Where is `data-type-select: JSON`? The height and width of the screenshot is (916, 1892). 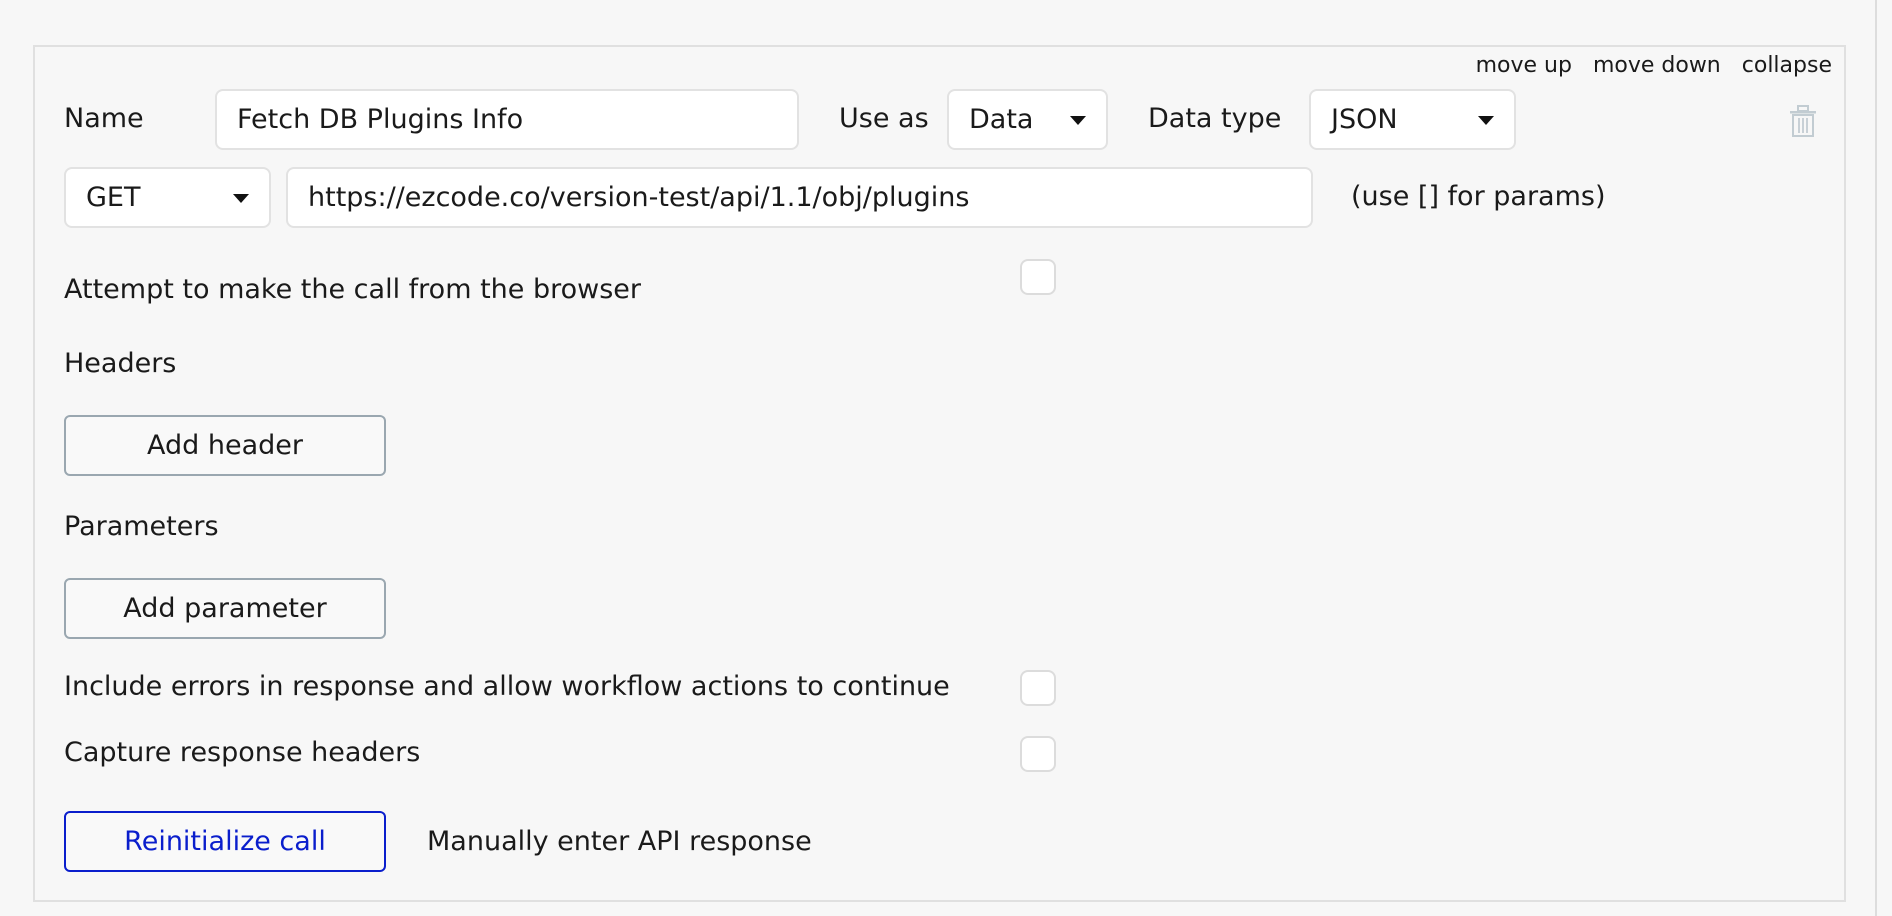
data-type-select: JSON is located at coordinates (1412, 119).